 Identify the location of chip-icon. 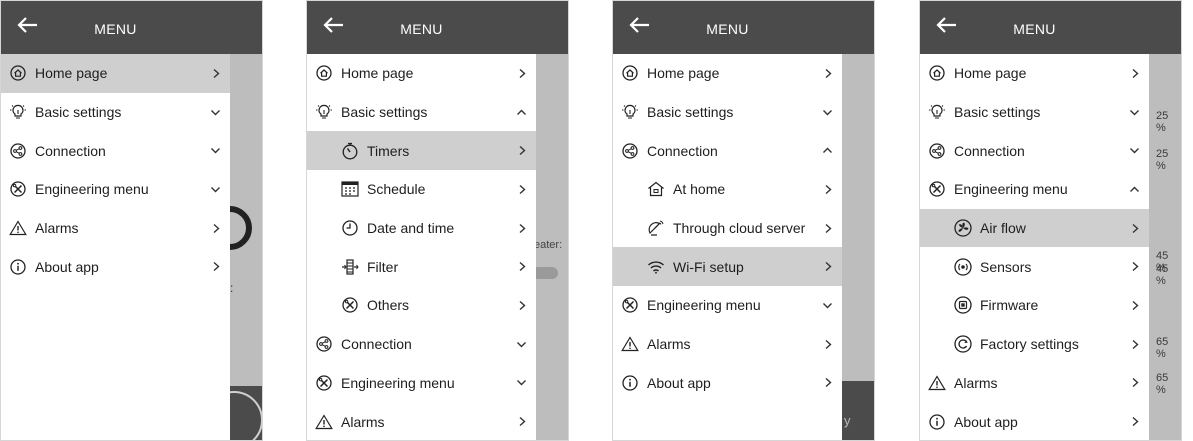
(963, 305).